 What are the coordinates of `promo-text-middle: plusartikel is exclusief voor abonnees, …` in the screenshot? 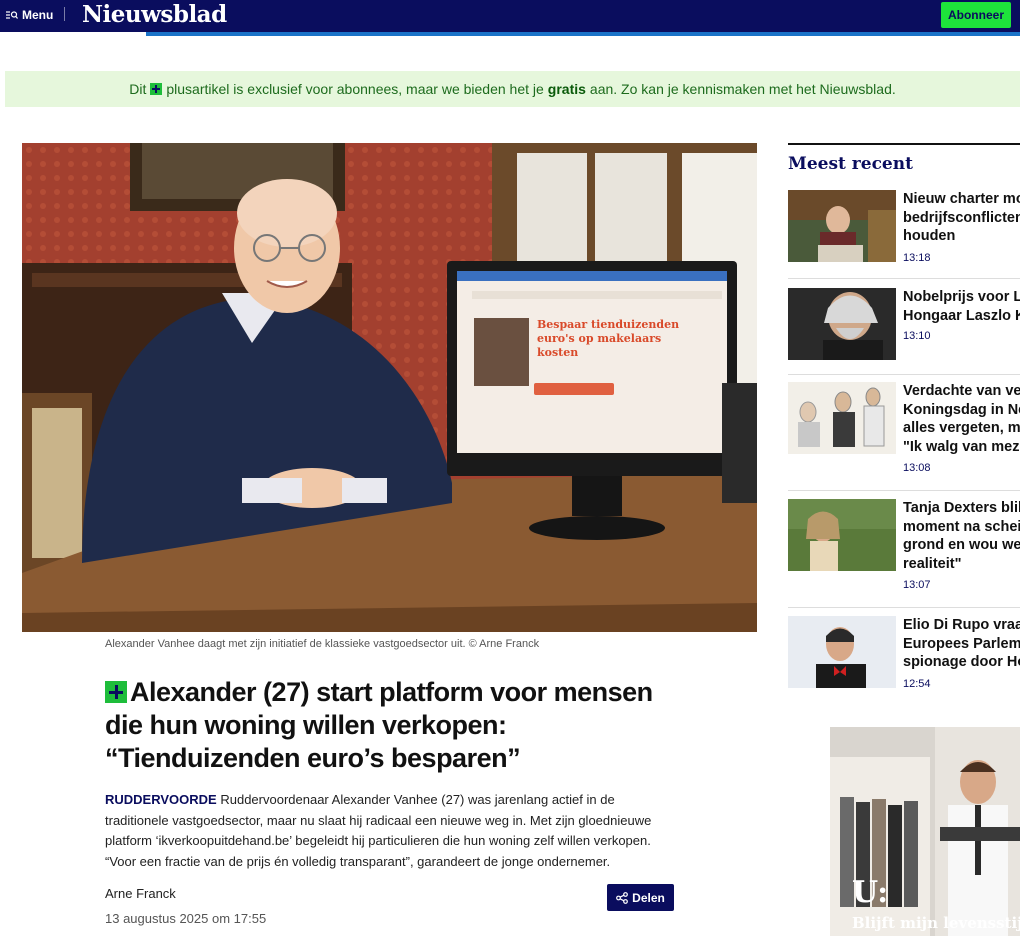 It's located at (355, 89).